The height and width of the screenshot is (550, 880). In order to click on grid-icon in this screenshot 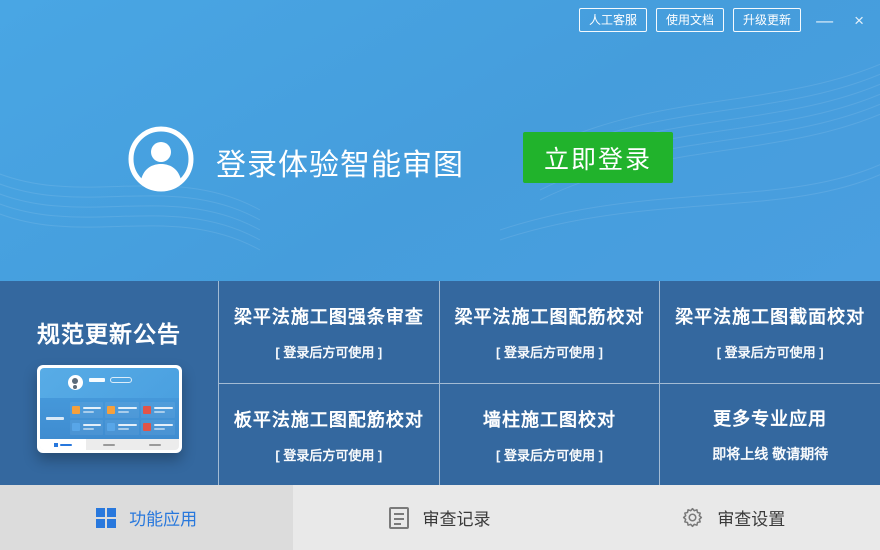, I will do `click(106, 517)`.